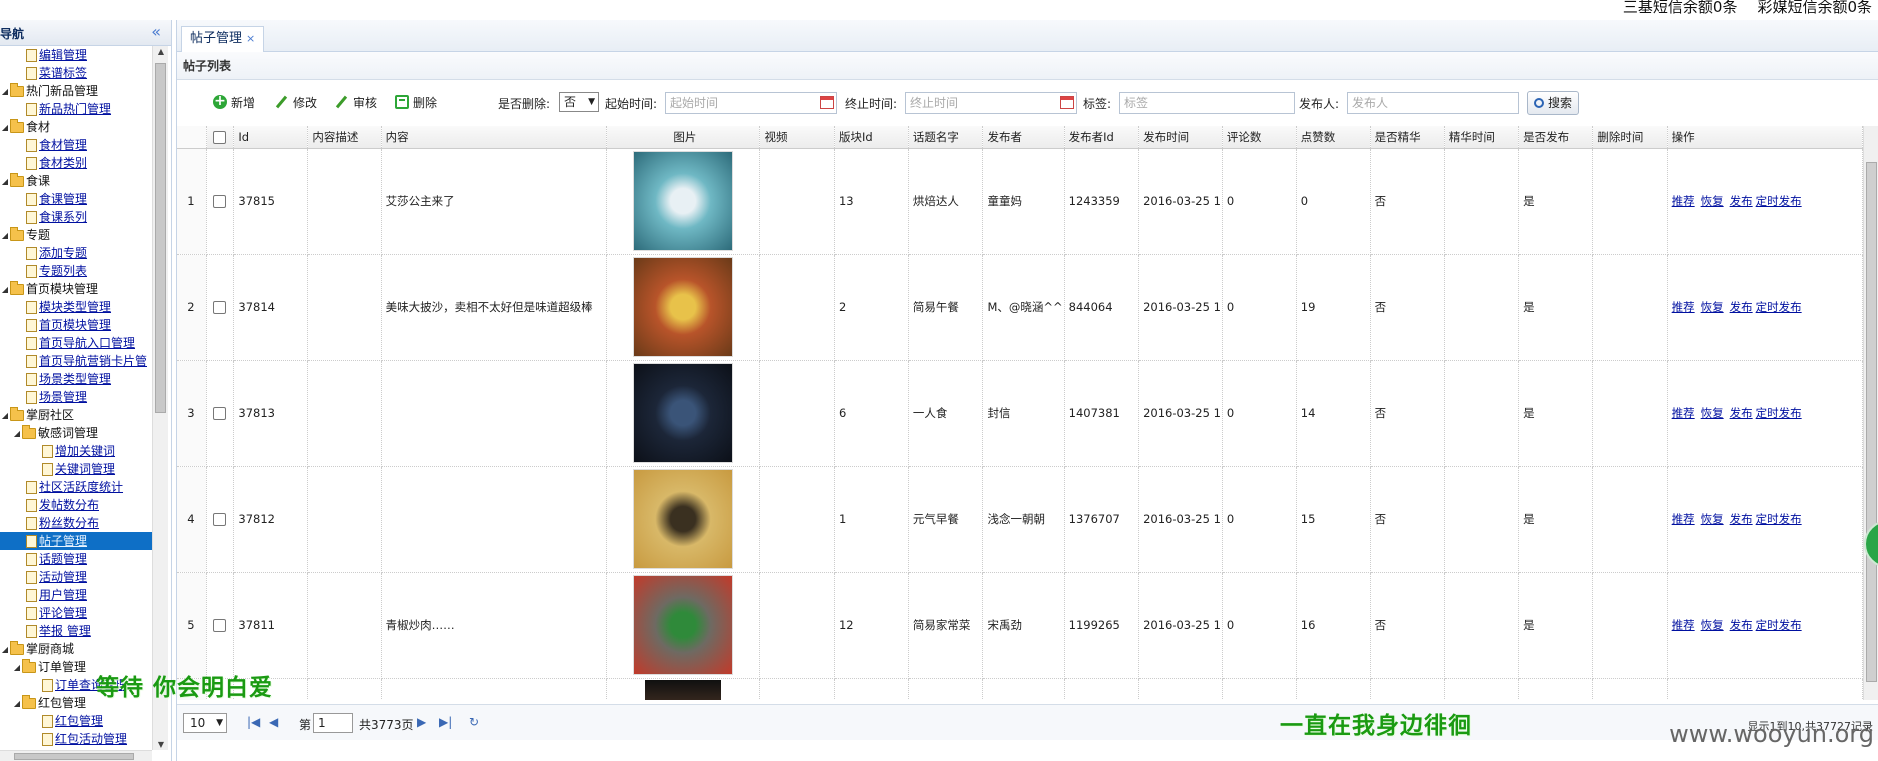 This screenshot has height=761, width=1878. What do you see at coordinates (1482, 137) in the screenshot?
I see `column-header: 精华时间` at bounding box center [1482, 137].